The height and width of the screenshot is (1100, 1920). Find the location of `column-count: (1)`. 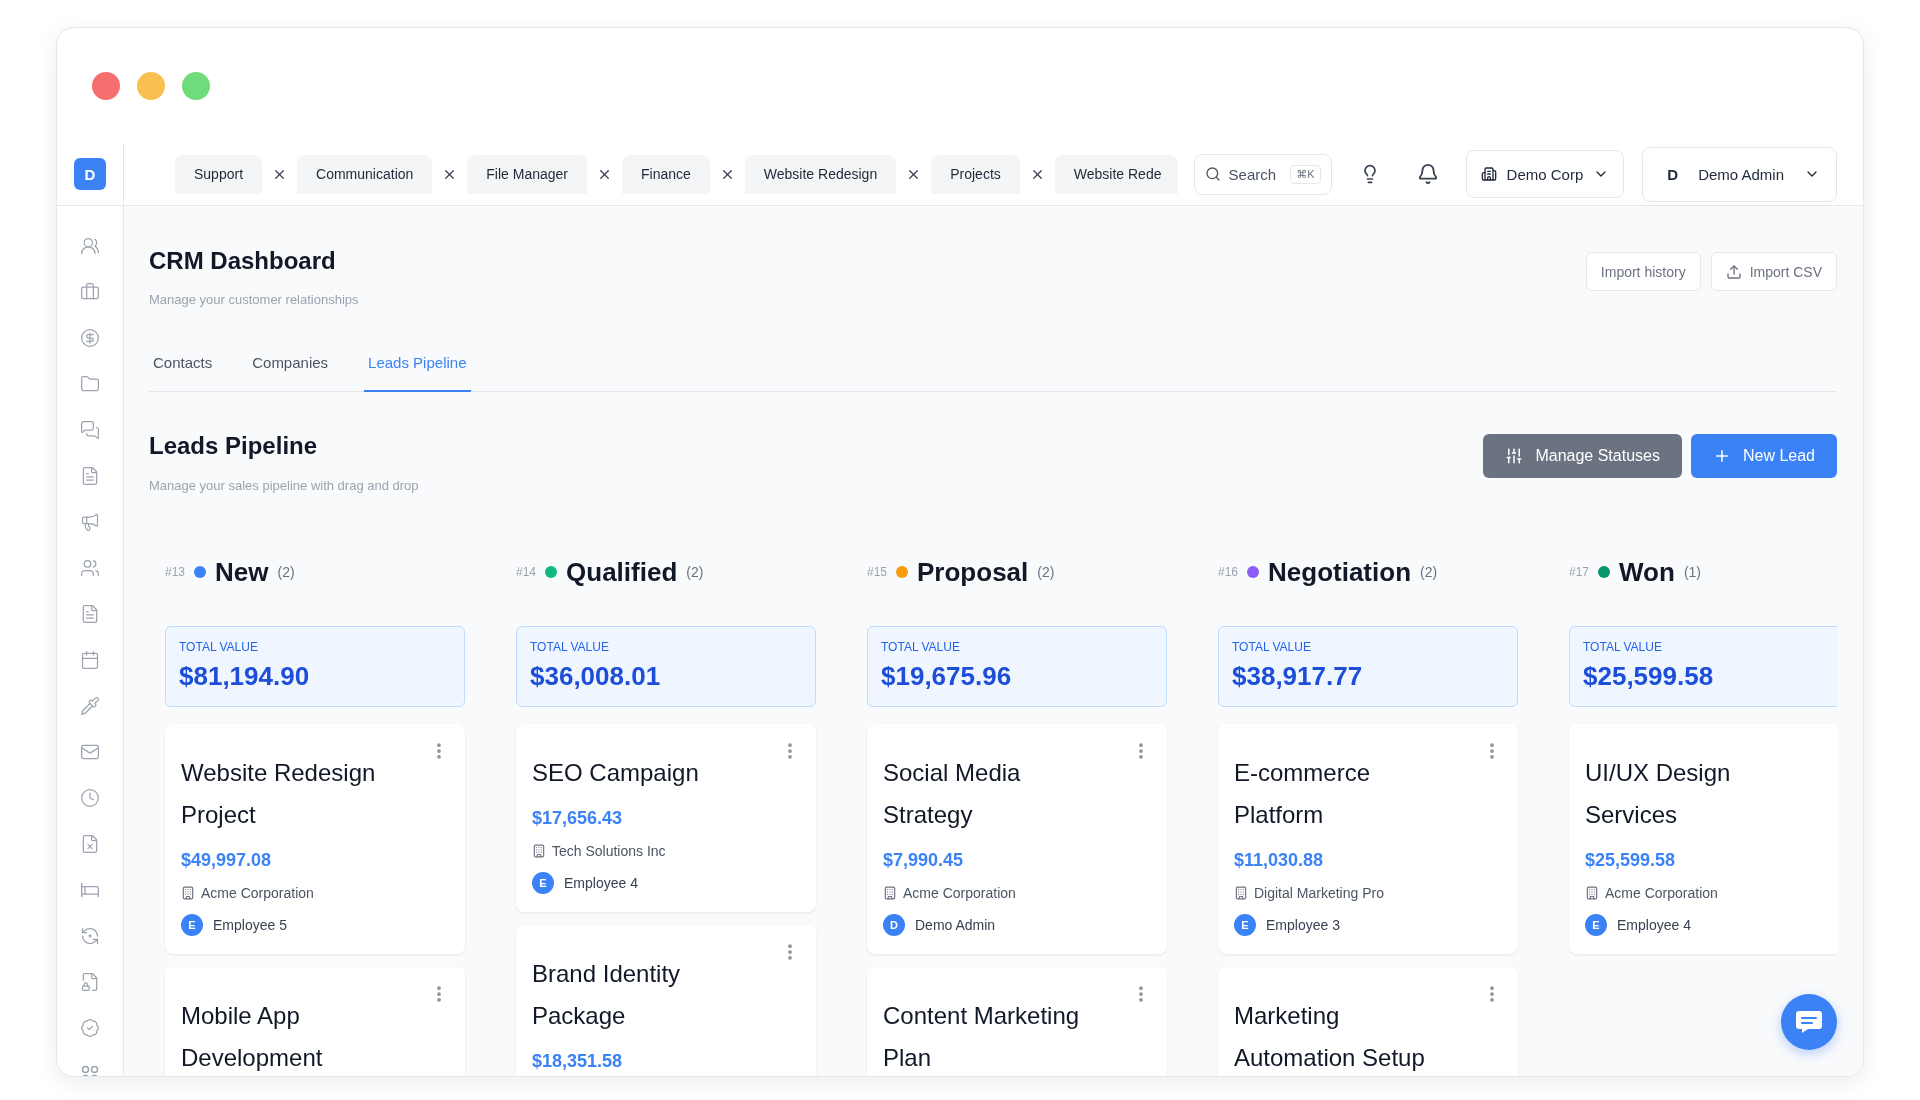

column-count: (1) is located at coordinates (1692, 572).